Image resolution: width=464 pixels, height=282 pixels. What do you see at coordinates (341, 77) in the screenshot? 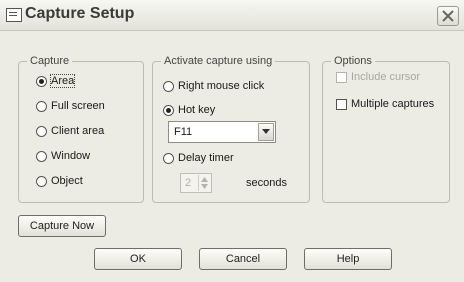
I see `include-cursor-box` at bounding box center [341, 77].